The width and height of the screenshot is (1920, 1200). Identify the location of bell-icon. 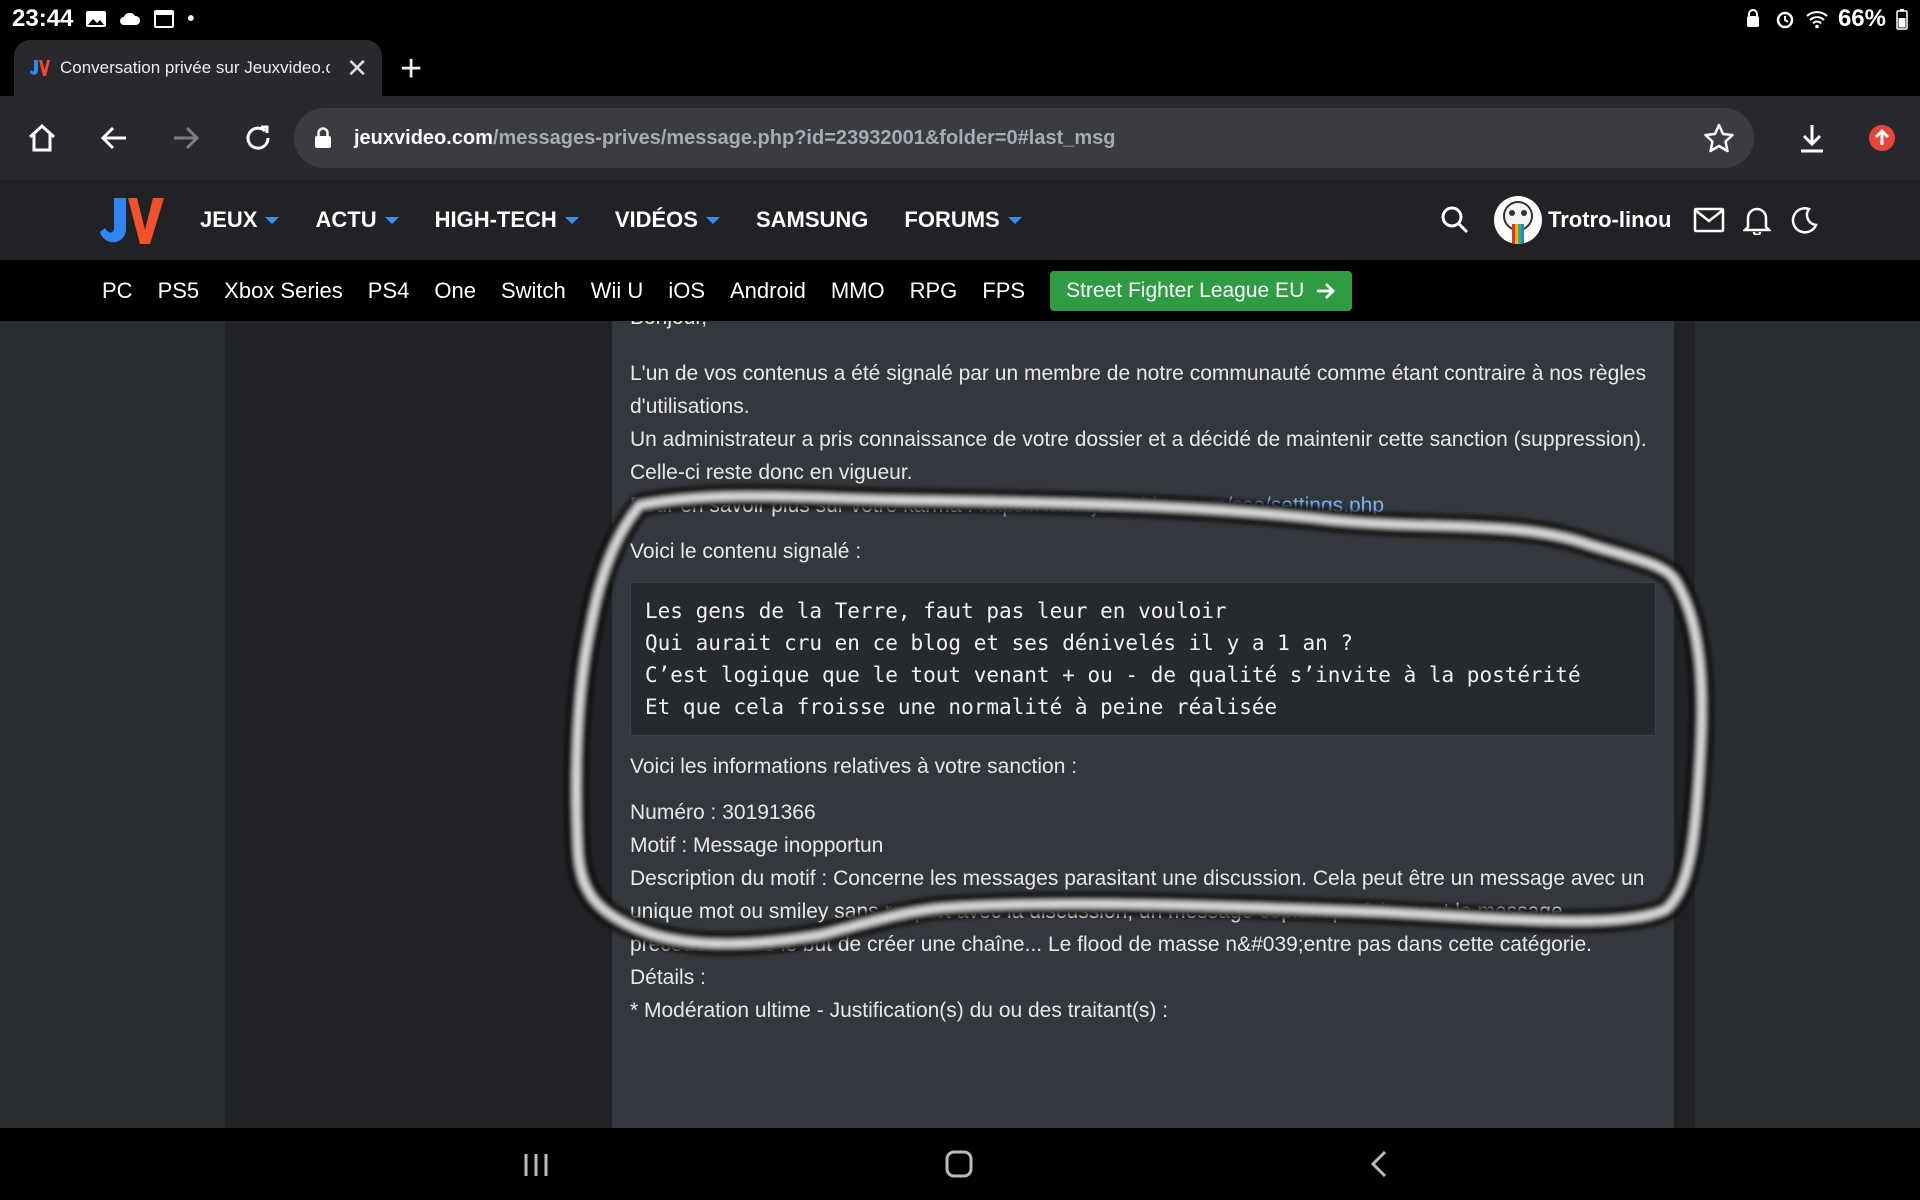
(1757, 220).